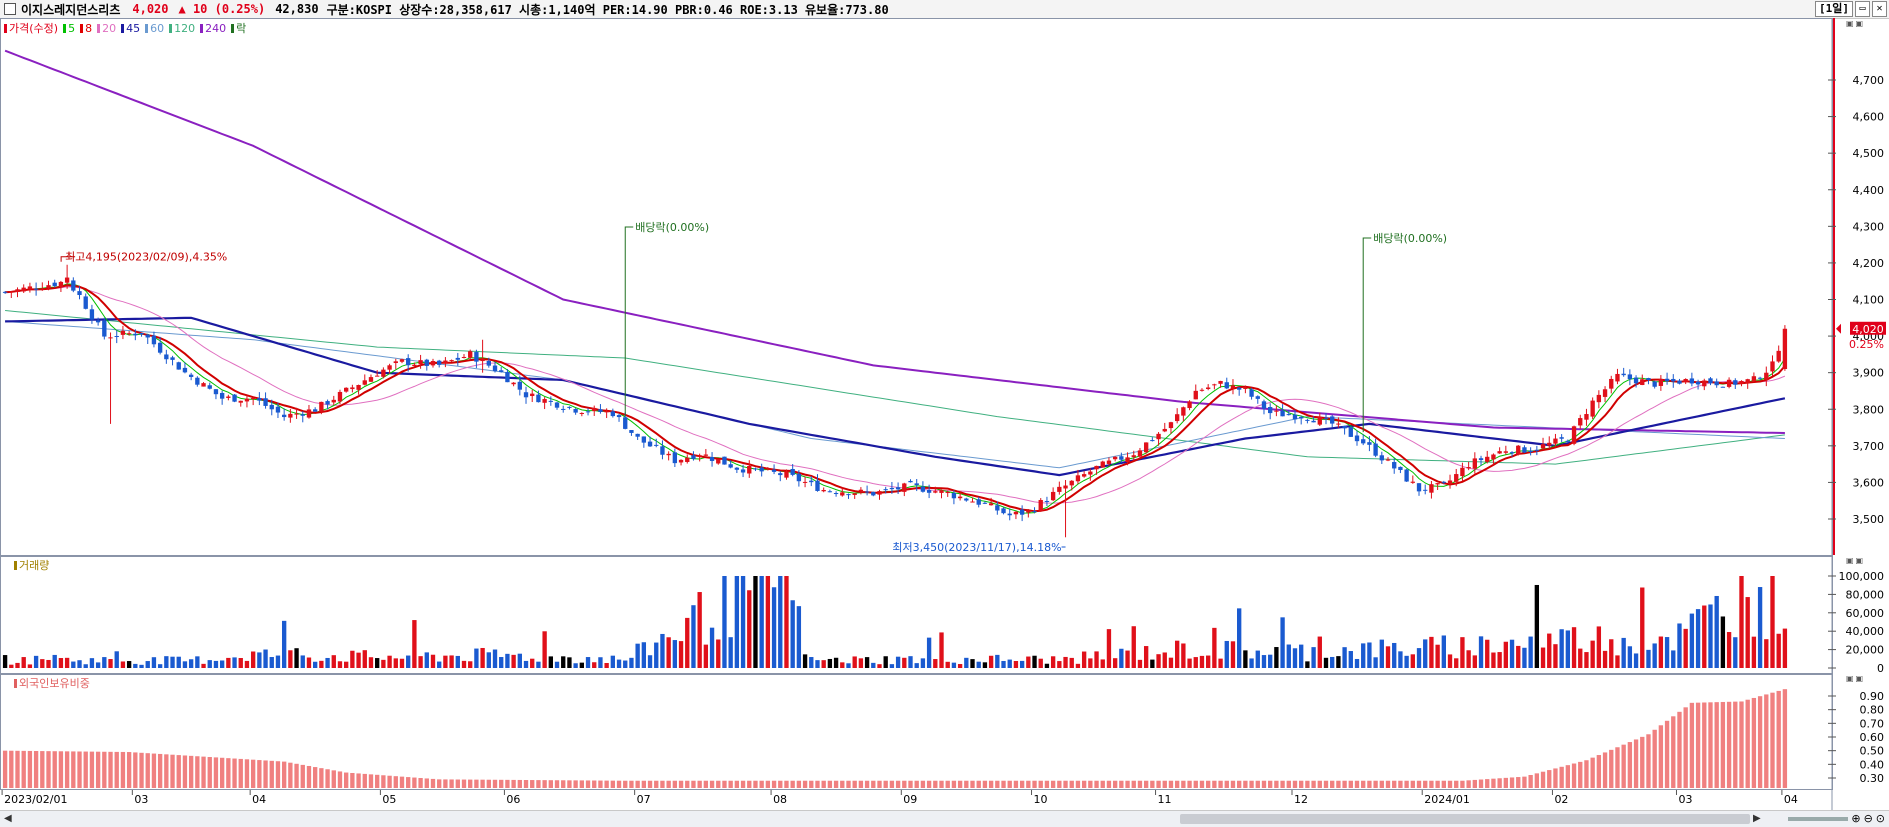 This screenshot has height=827, width=1889. What do you see at coordinates (916, 732) in the screenshot?
I see `foreign-panel-frame` at bounding box center [916, 732].